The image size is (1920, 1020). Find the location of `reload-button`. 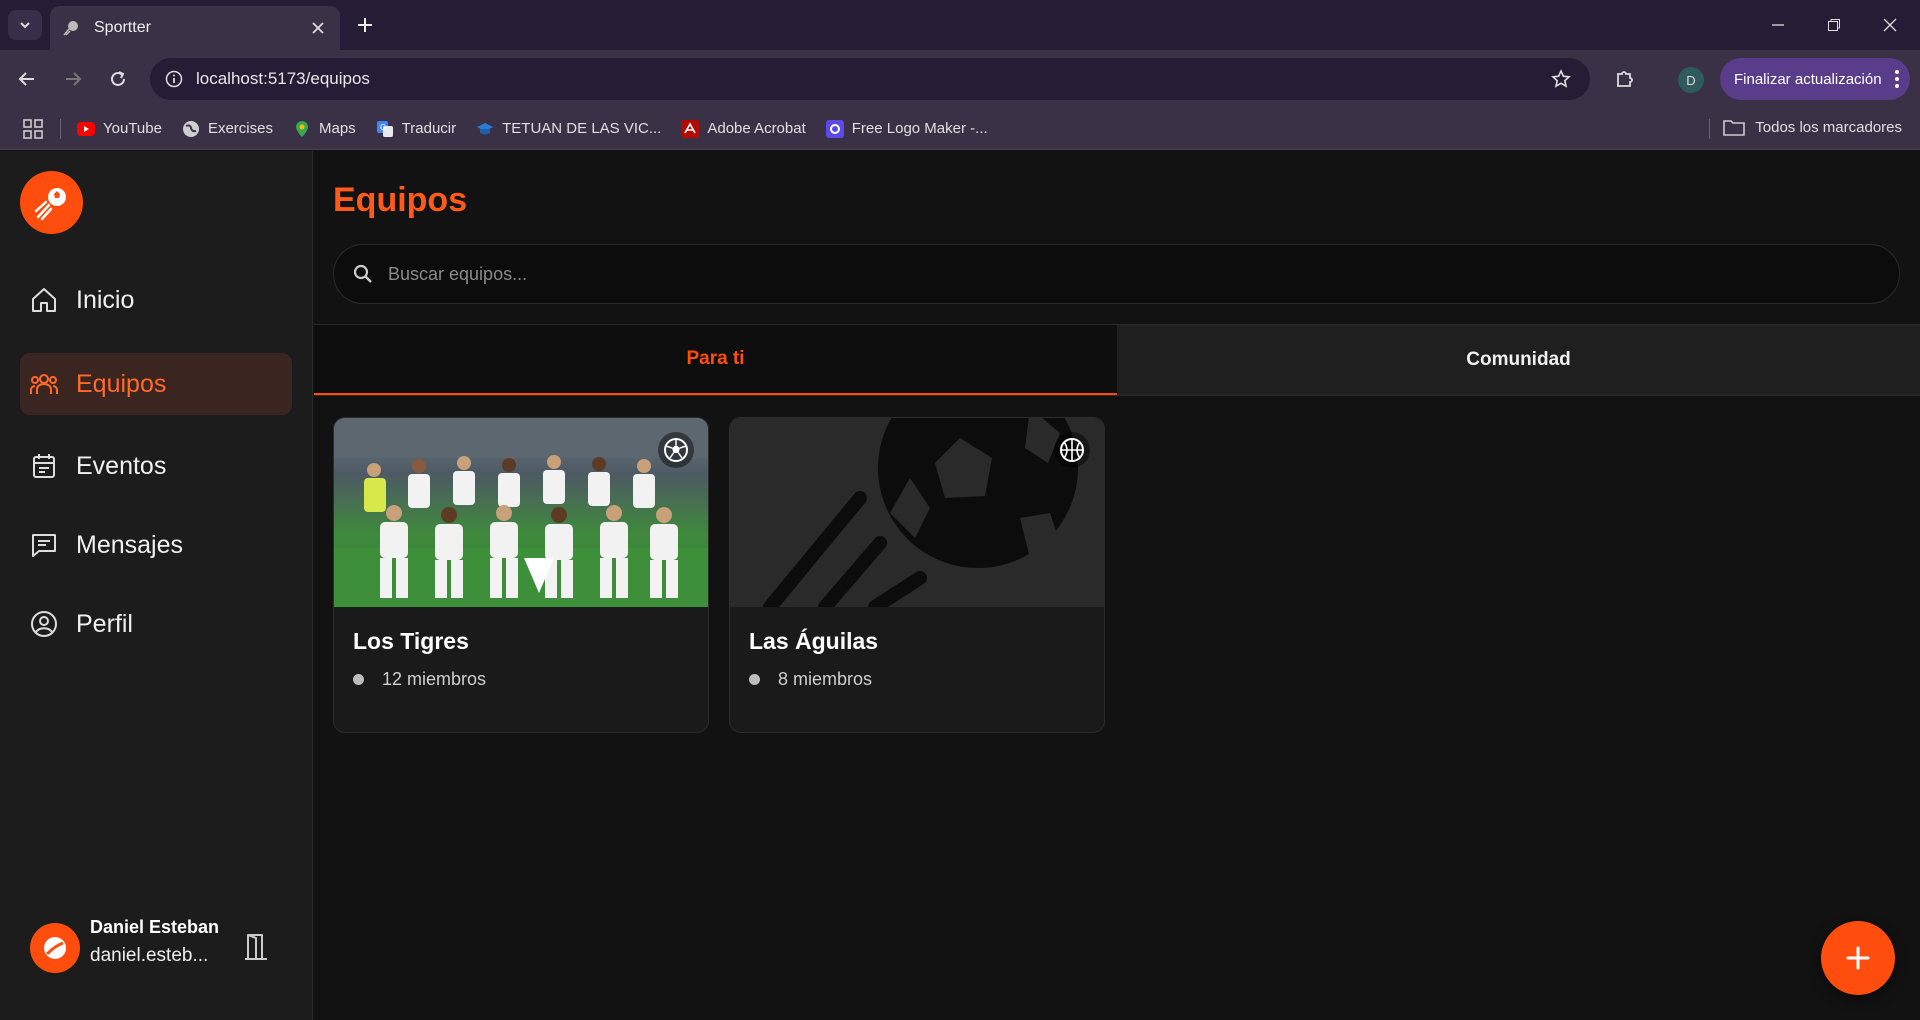

reload-button is located at coordinates (118, 79).